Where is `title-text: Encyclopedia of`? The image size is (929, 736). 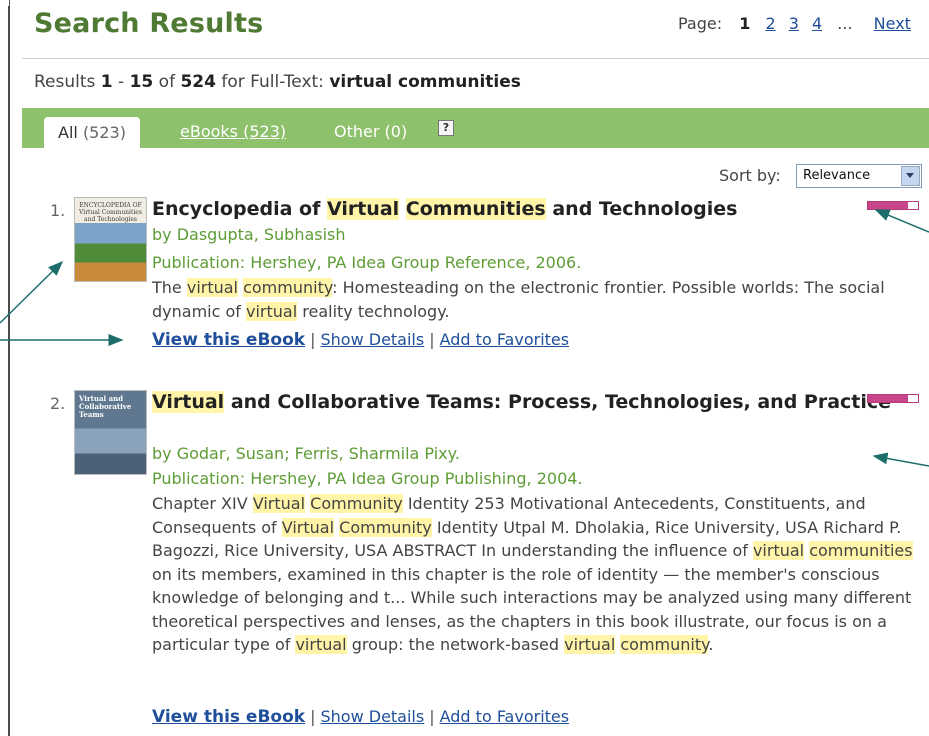
title-text: Encyclopedia of is located at coordinates (239, 209).